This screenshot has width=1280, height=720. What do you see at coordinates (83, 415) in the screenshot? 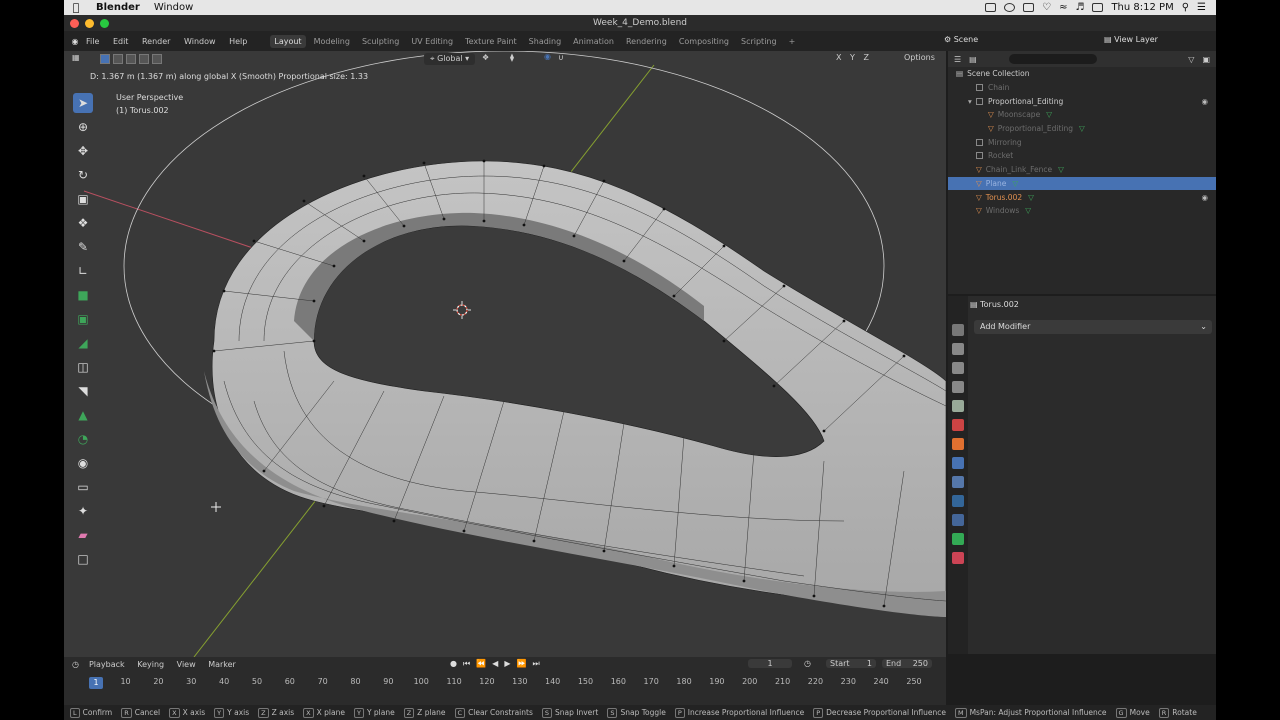
I see `poly-build-tool-icon: ▲` at bounding box center [83, 415].